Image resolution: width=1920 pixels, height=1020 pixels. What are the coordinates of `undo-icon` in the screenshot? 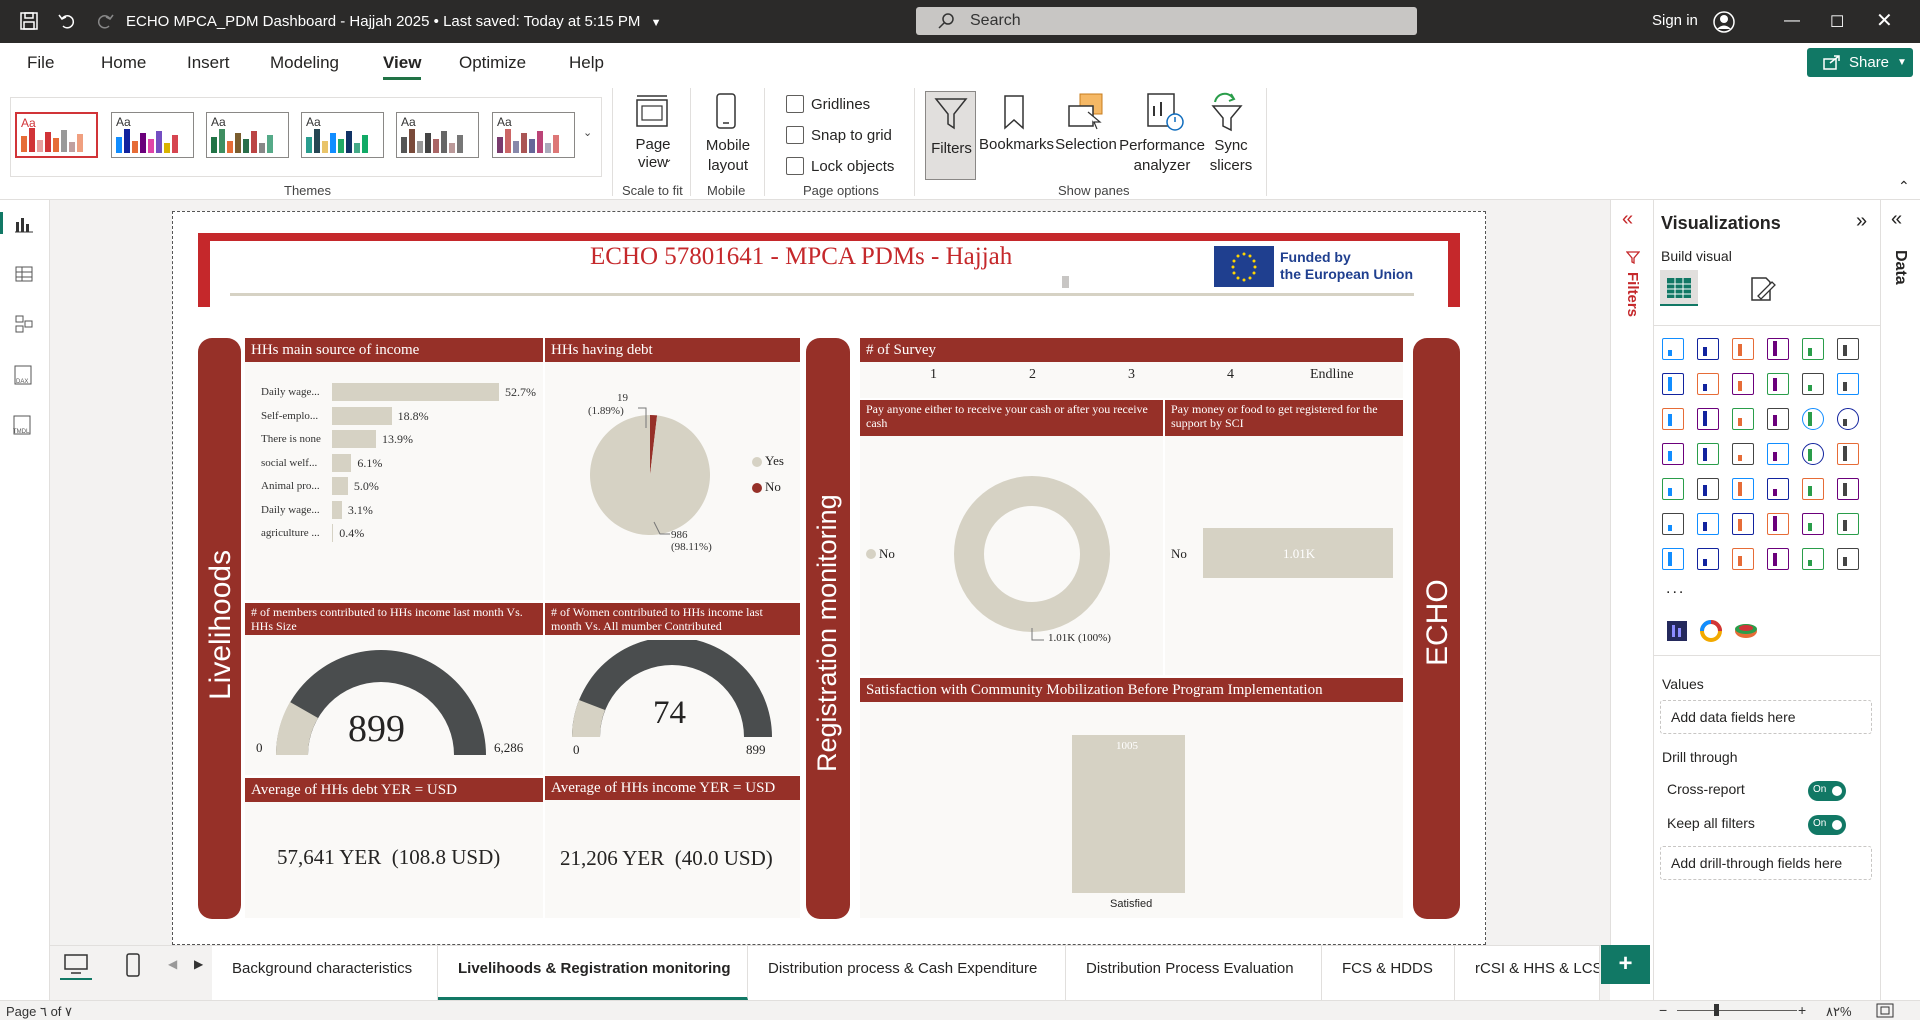 It's located at (67, 21).